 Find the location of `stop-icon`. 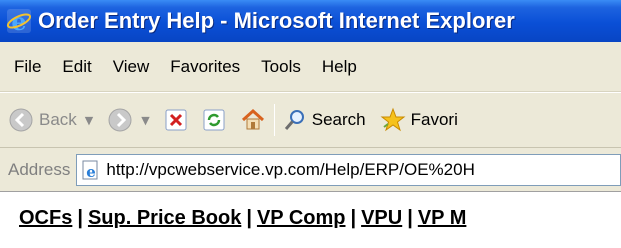

stop-icon is located at coordinates (176, 120).